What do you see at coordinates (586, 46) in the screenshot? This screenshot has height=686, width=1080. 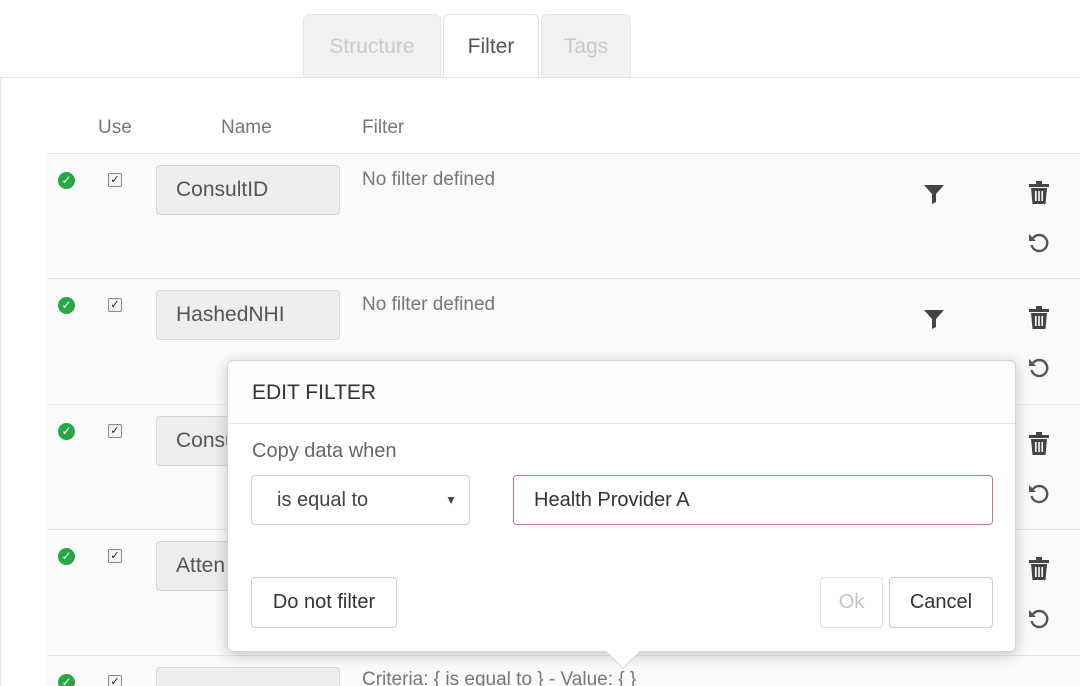 I see `tab-tags: Tags` at bounding box center [586, 46].